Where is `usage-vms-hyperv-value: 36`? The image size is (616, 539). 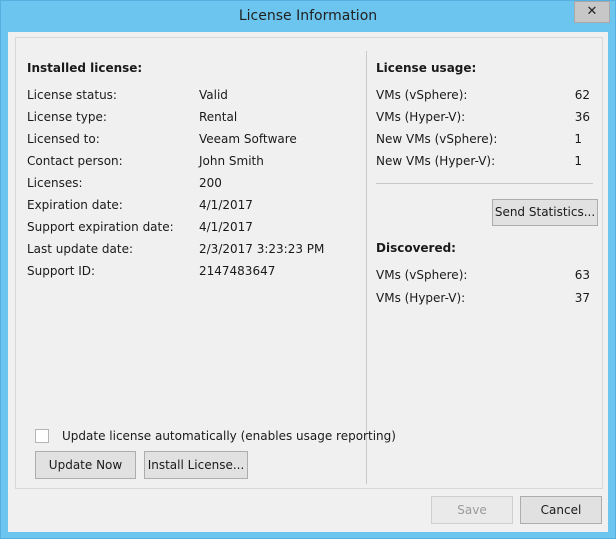 usage-vms-hyperv-value: 36 is located at coordinates (582, 117).